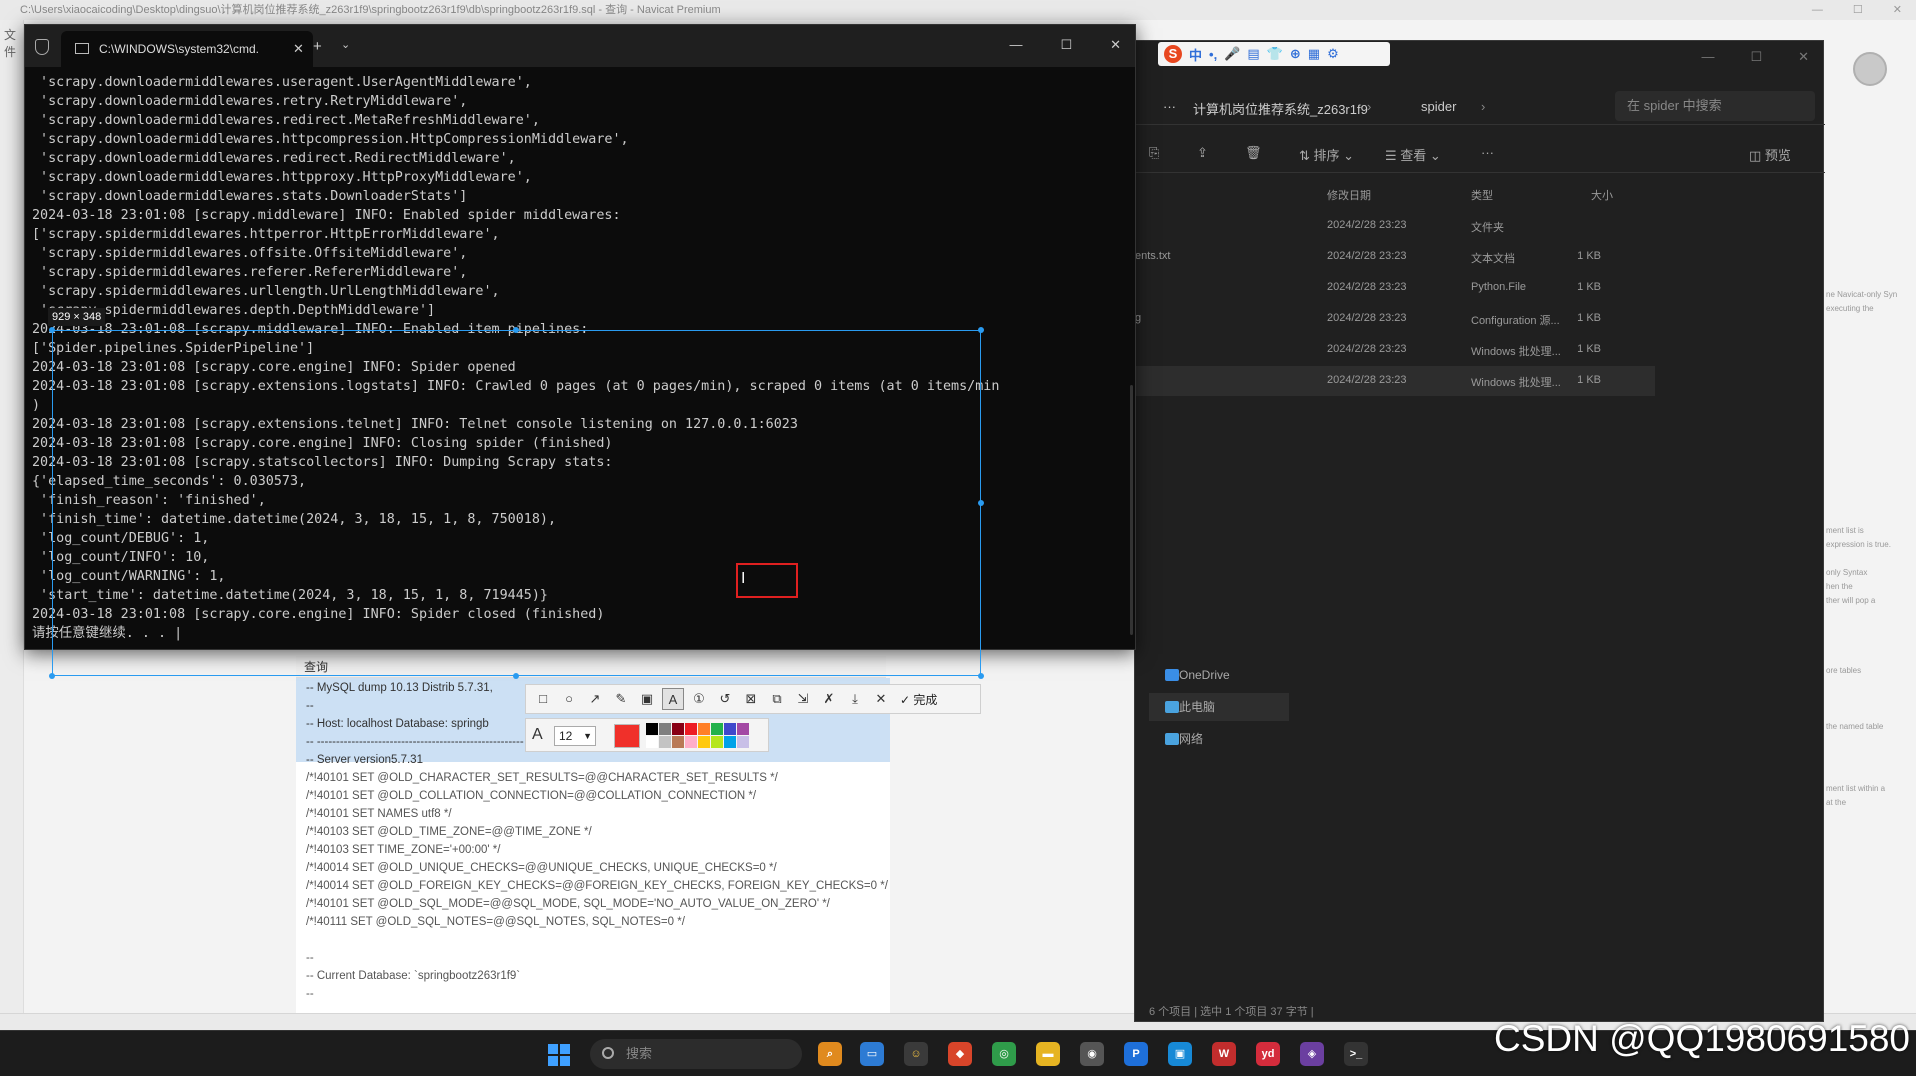 Image resolution: width=1916 pixels, height=1076 pixels. I want to click on delete-icon: 🗑, so click(1253, 153).